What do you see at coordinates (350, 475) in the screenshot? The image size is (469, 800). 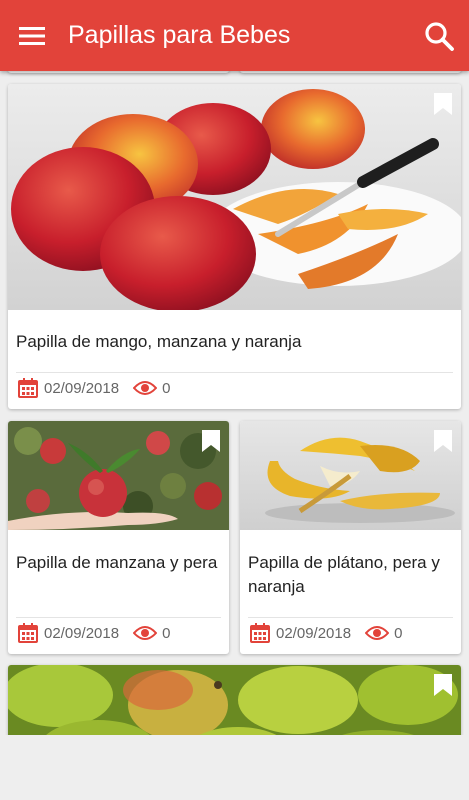 I see `recipe-photo-bananas` at bounding box center [350, 475].